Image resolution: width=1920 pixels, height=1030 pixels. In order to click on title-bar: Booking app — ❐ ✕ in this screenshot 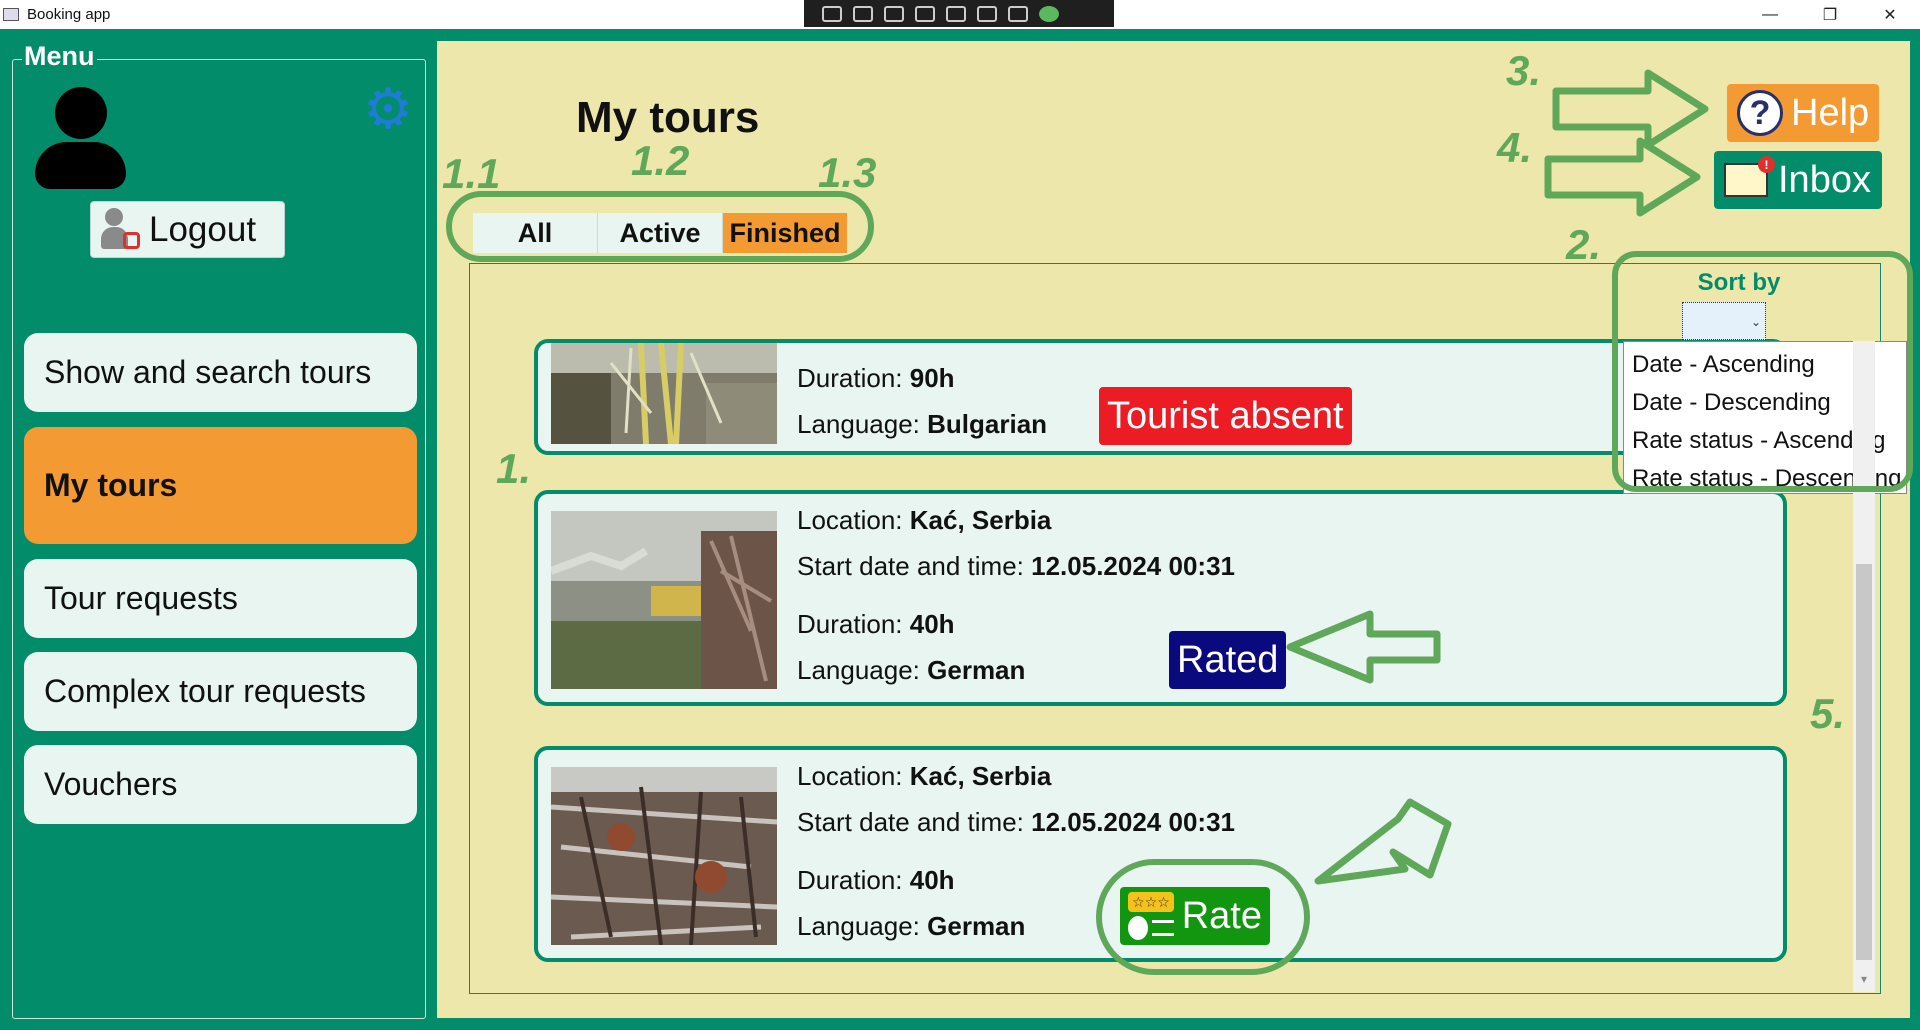, I will do `click(960, 14)`.